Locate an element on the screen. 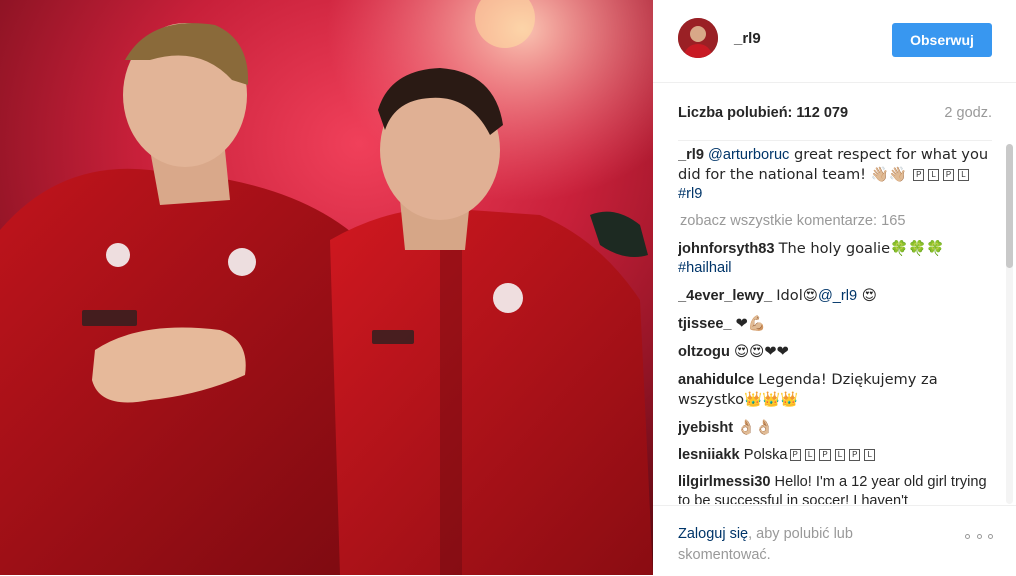 This screenshot has height=576, width=1016. likes-row: Liczba polubień: 112 079 2 godz. is located at coordinates (835, 116).